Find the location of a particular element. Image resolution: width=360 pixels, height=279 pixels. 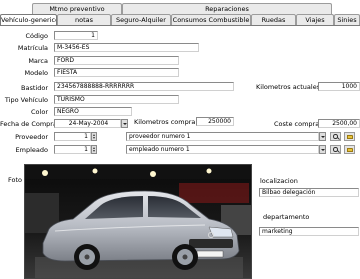

tab-reparaciones: Reparaciones is located at coordinates (227, 8).